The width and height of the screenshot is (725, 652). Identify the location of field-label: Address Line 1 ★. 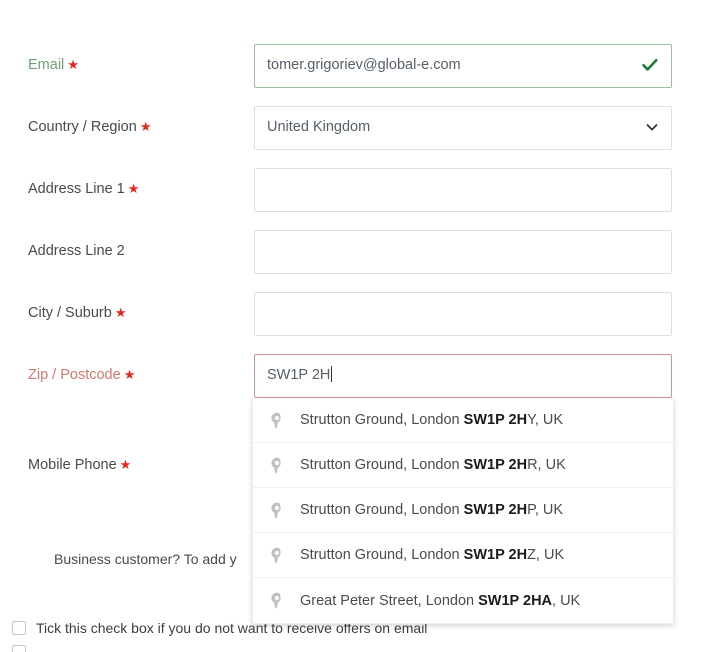
(83, 189).